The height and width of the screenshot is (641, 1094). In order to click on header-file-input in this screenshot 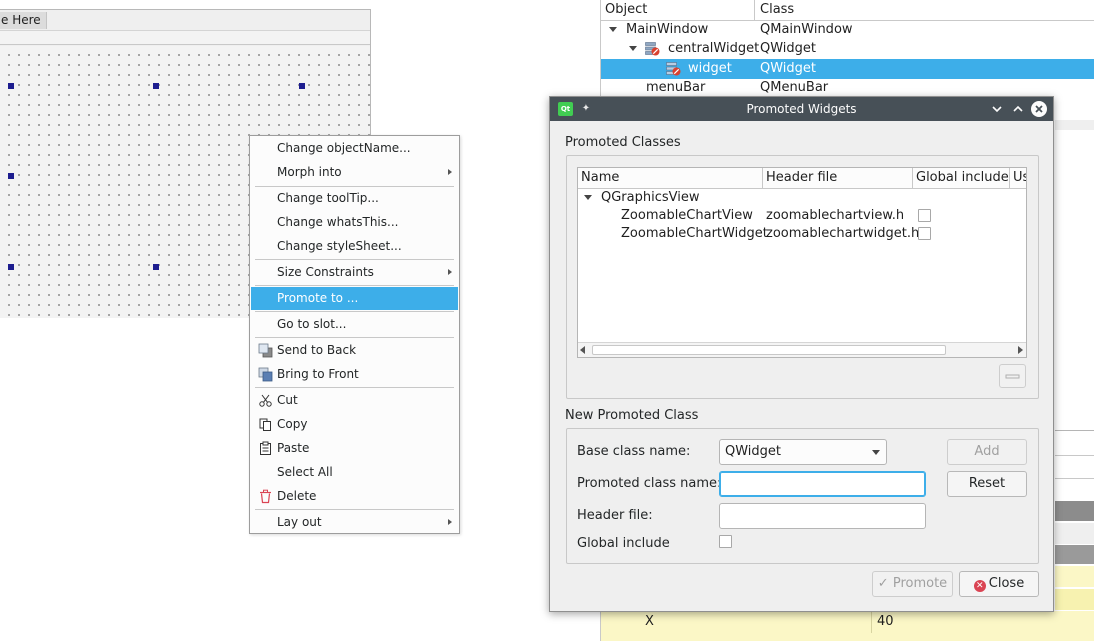, I will do `click(822, 516)`.